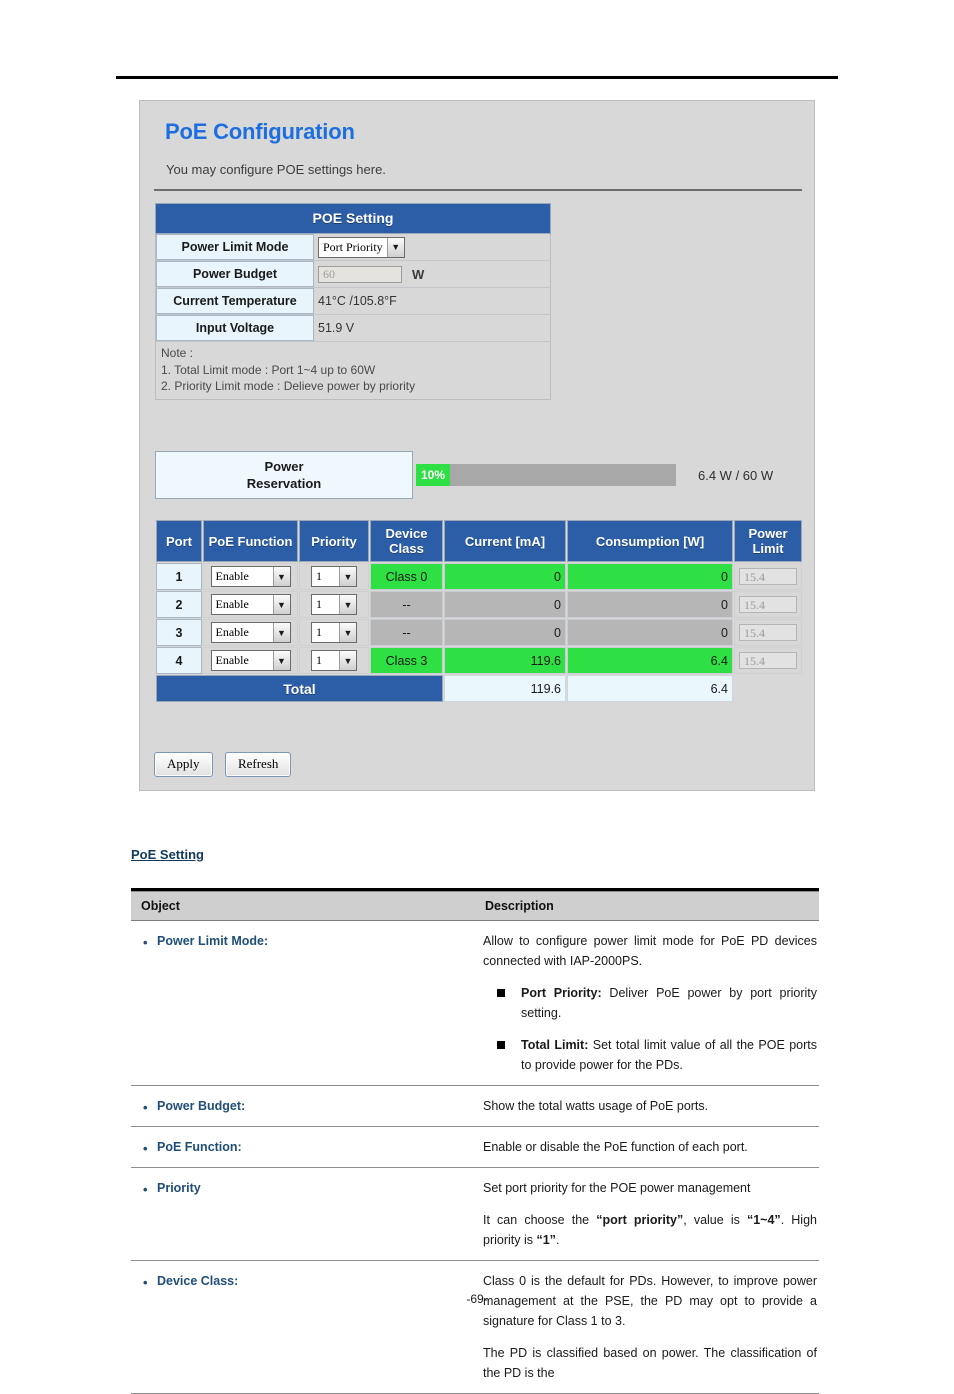 The height and width of the screenshot is (1394, 954). Describe the element at coordinates (353, 246) in the screenshot. I see `power-limit-mode-select-value: Port Priority` at that location.